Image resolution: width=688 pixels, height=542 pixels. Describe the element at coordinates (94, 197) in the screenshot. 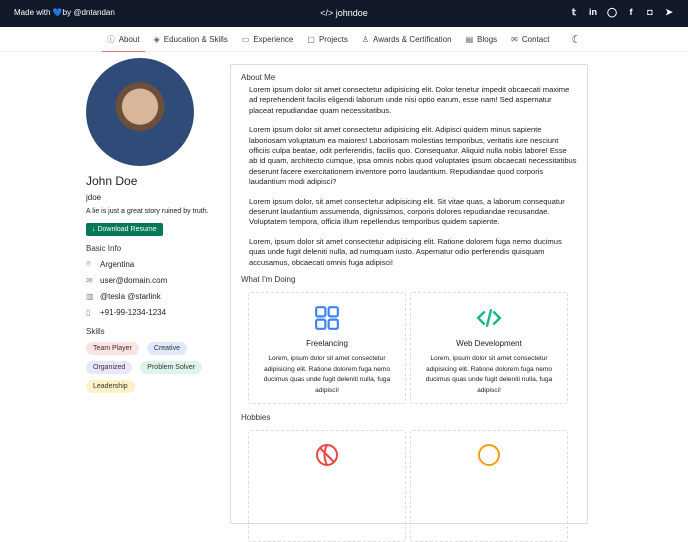

I see `profile-username: jdoe` at that location.